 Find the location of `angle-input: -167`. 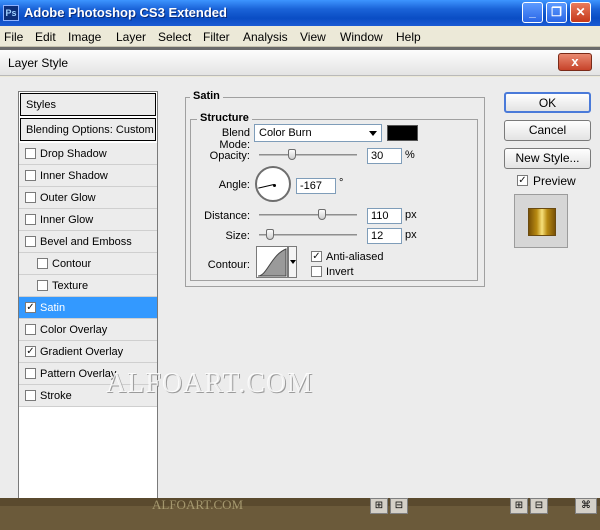

angle-input: -167 is located at coordinates (316, 186).